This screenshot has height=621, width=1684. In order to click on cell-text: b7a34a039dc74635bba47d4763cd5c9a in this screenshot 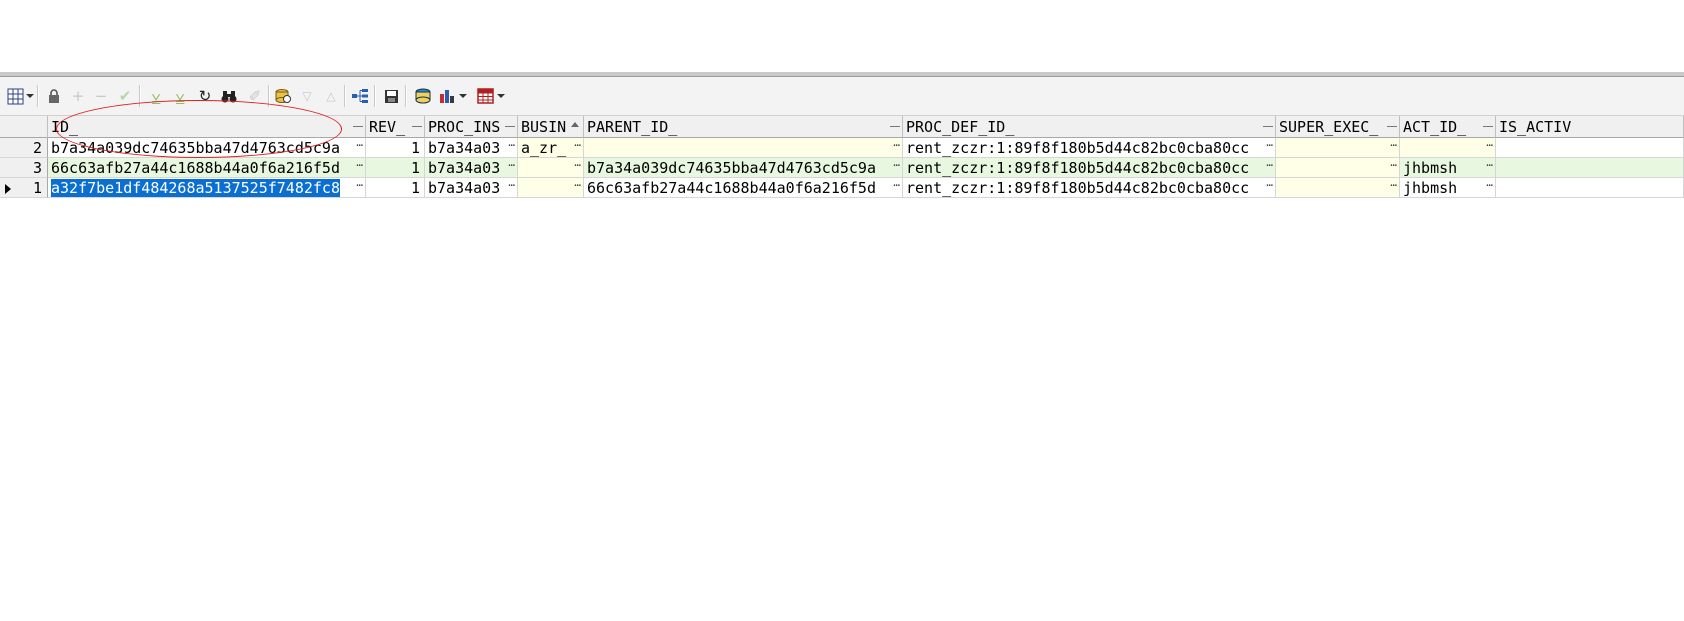, I will do `click(731, 168)`.